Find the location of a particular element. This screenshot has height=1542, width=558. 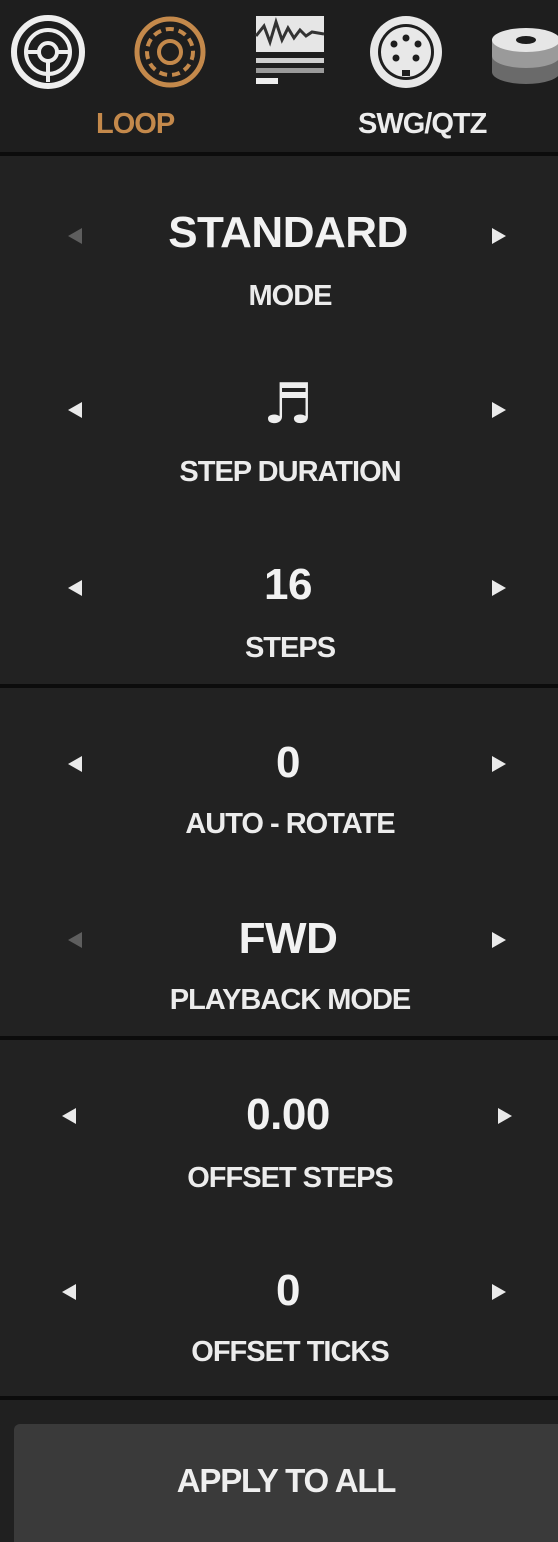

step-duration-prev-arrow is located at coordinates (75, 410).